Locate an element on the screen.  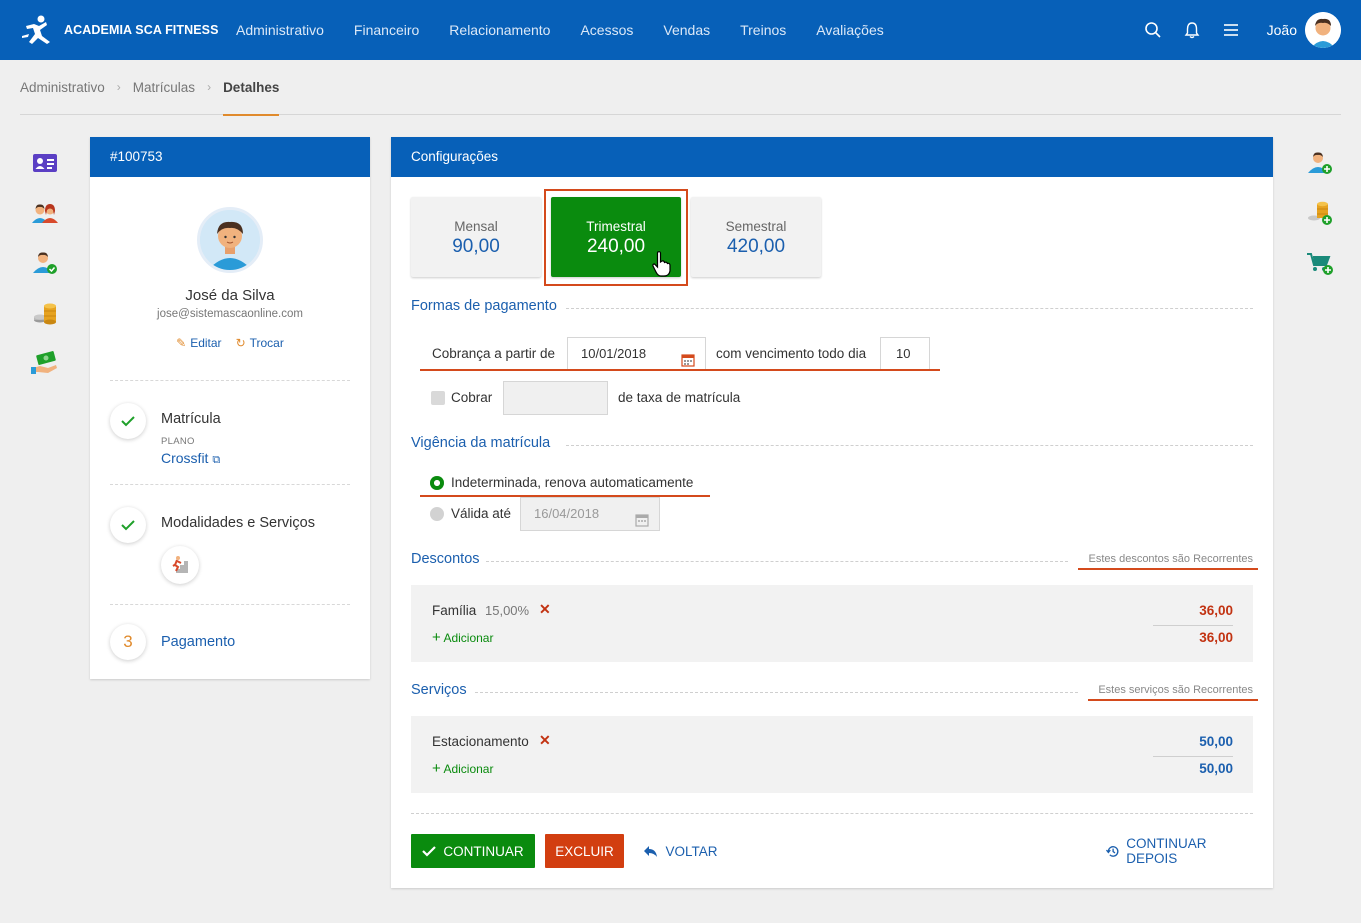
edit-profile-button: ✎ Editar is located at coordinates (198, 343).